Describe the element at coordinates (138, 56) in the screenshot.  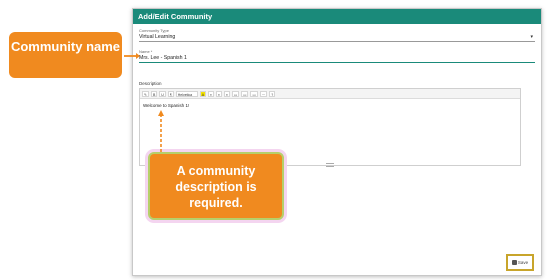
I see `name-arrow-head` at that location.